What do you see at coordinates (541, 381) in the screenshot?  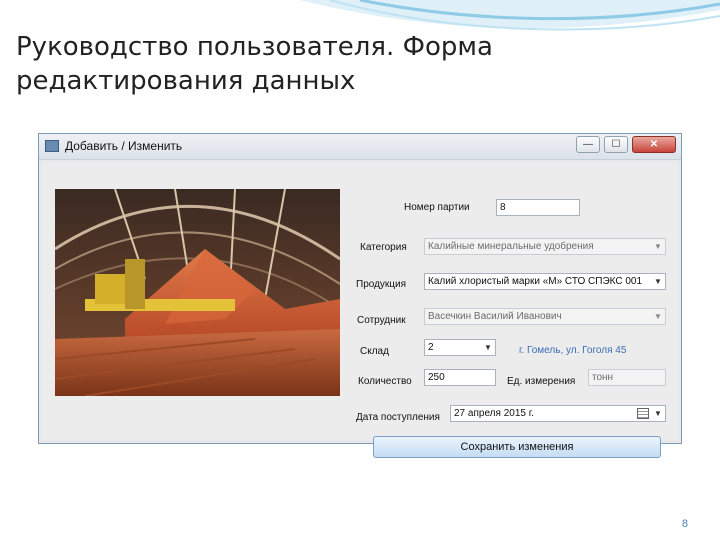 I see `unit-label: Ед. измерения` at bounding box center [541, 381].